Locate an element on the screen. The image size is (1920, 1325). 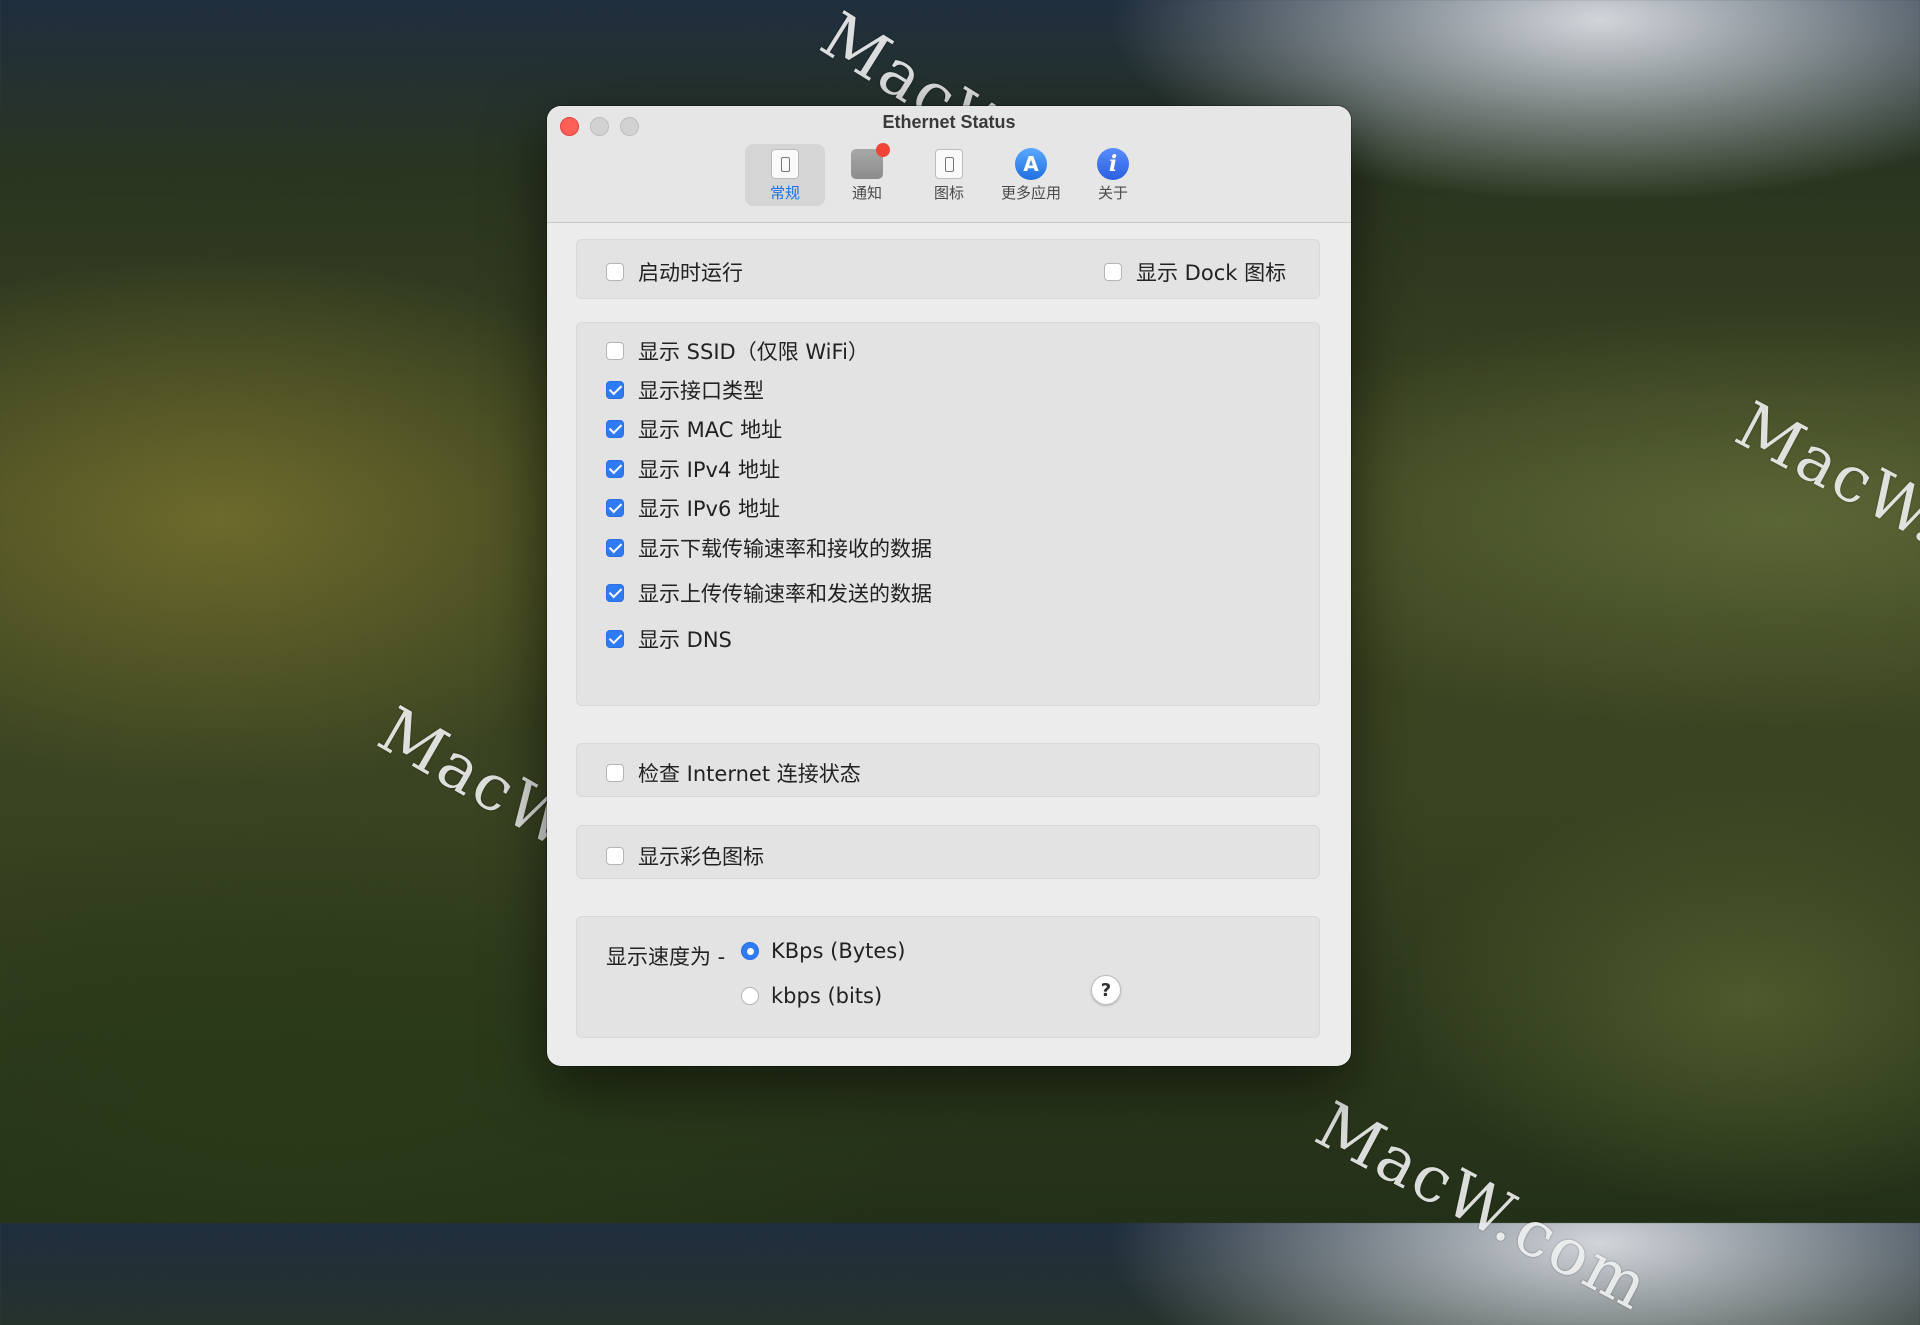
check-internet-checkbox: 检查 Internet 连接状态 is located at coordinates (733, 773).